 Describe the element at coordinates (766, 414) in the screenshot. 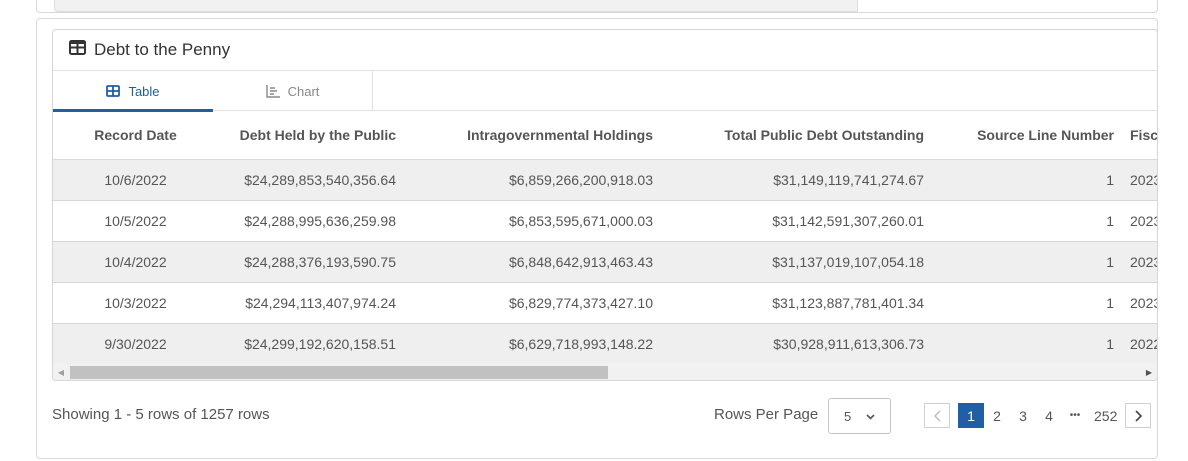

I see `rows-per-page-label: Rows Per Page` at that location.